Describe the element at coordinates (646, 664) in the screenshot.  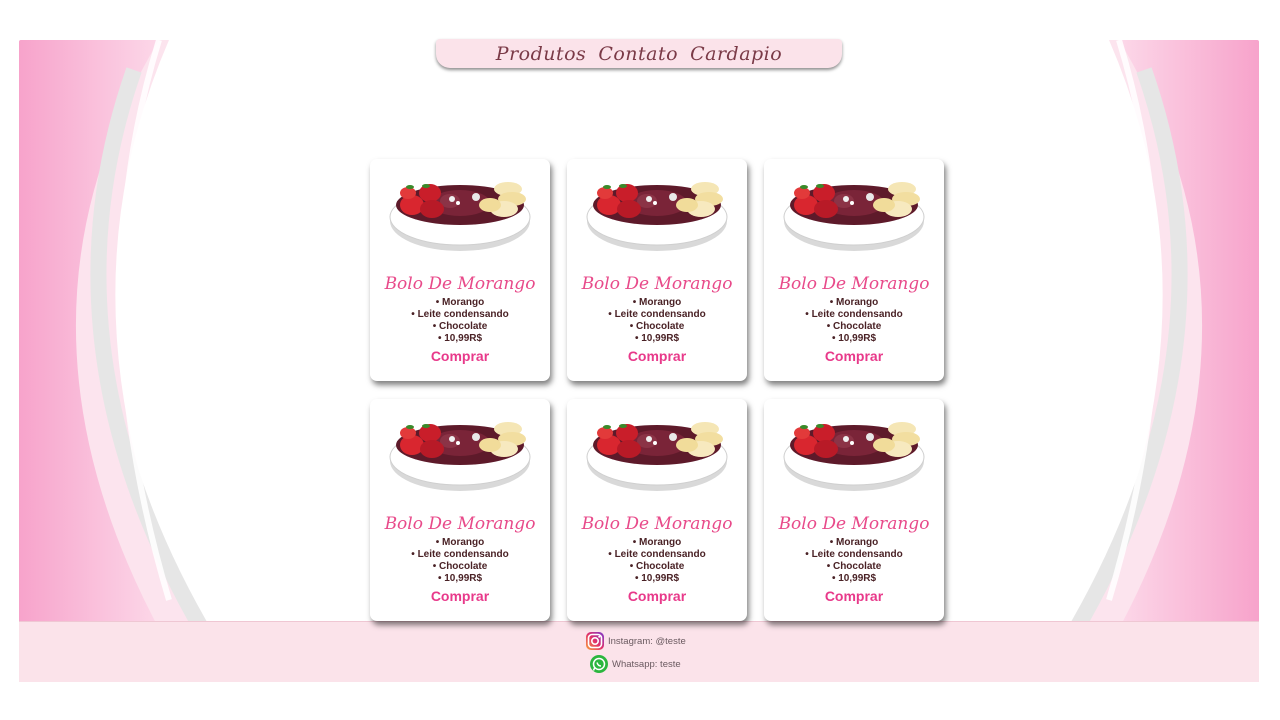
I see `whatsapp-label: Whatsapp: teste` at that location.